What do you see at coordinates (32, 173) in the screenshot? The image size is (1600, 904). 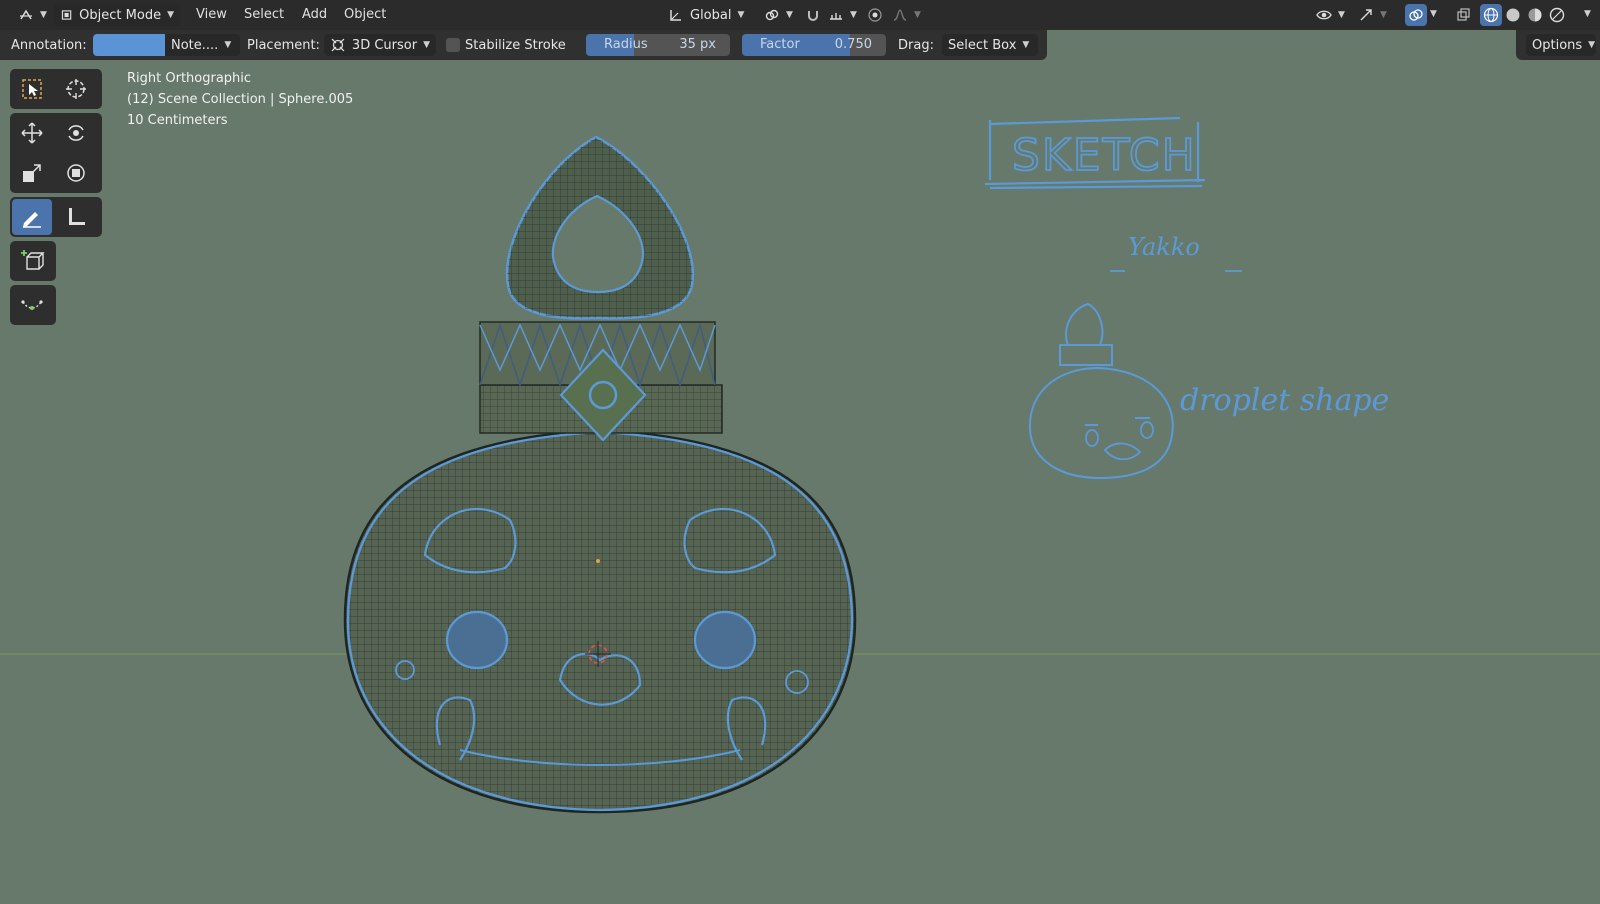 I see `scale-tool` at bounding box center [32, 173].